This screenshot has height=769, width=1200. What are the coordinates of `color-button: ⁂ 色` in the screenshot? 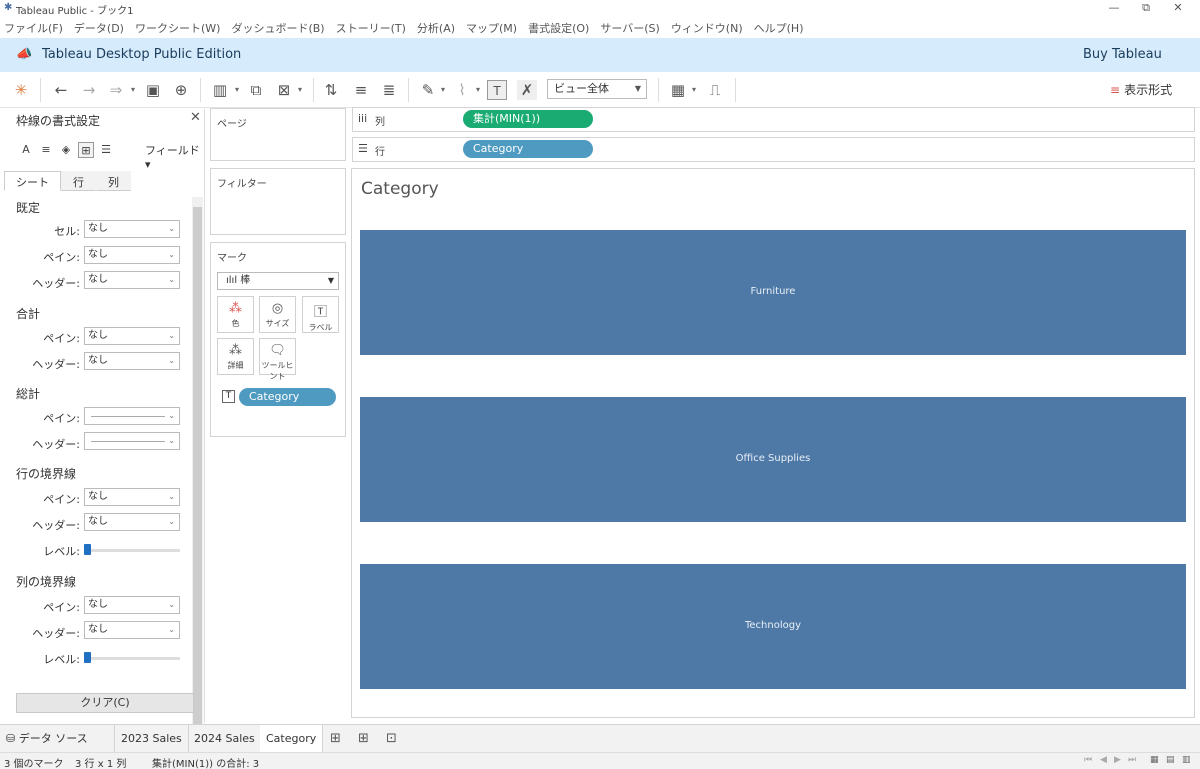 It's located at (235, 314).